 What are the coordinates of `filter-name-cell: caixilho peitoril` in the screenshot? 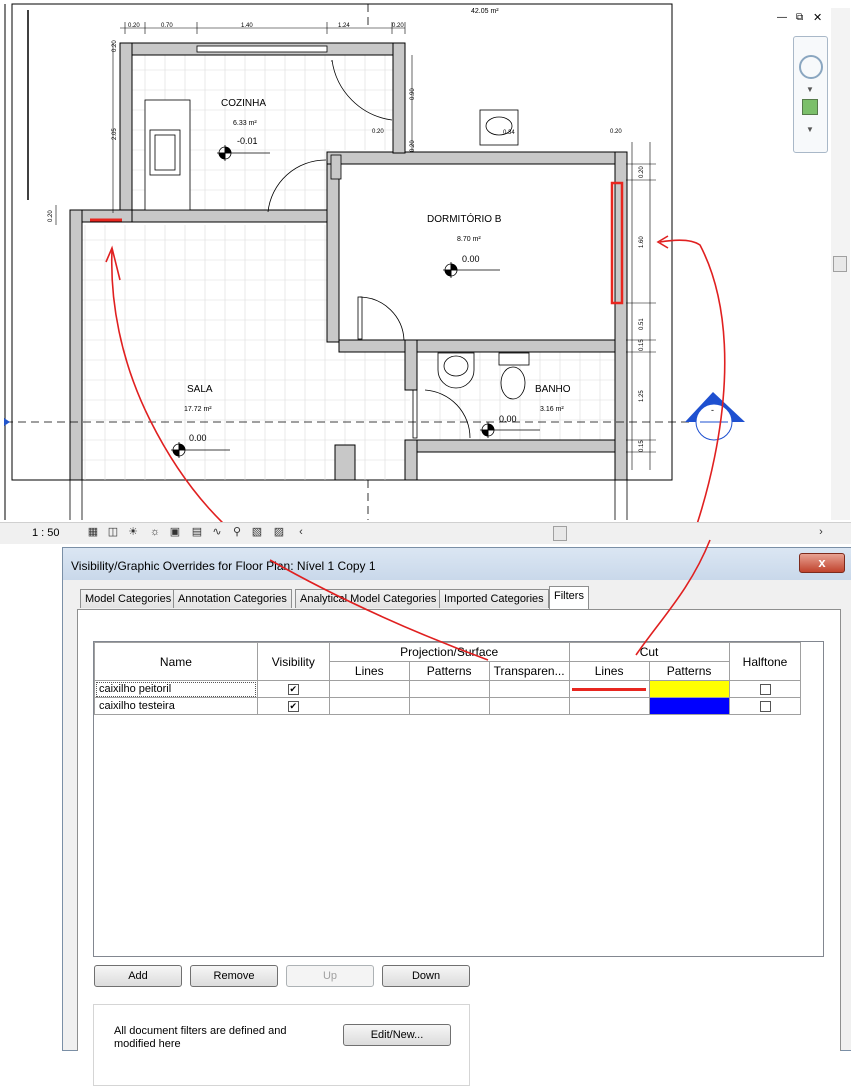 It's located at (176, 689).